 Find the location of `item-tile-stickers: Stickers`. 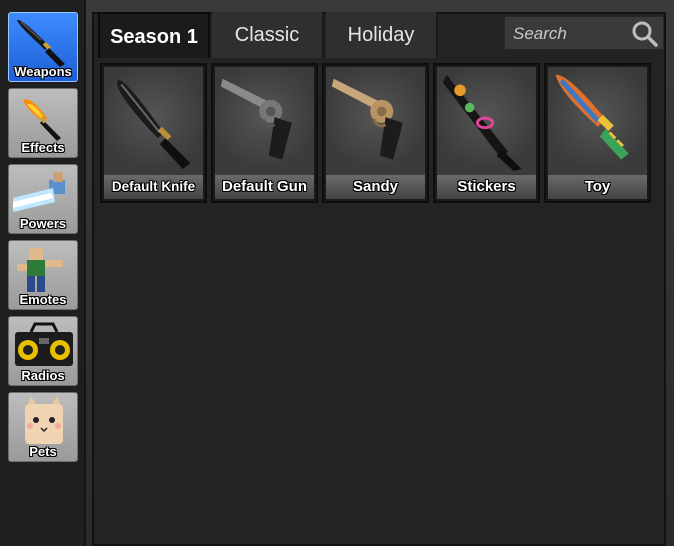

item-tile-stickers: Stickers is located at coordinates (486, 133).